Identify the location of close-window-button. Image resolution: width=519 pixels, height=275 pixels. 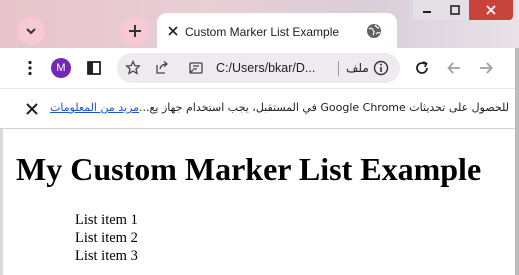
(491, 10).